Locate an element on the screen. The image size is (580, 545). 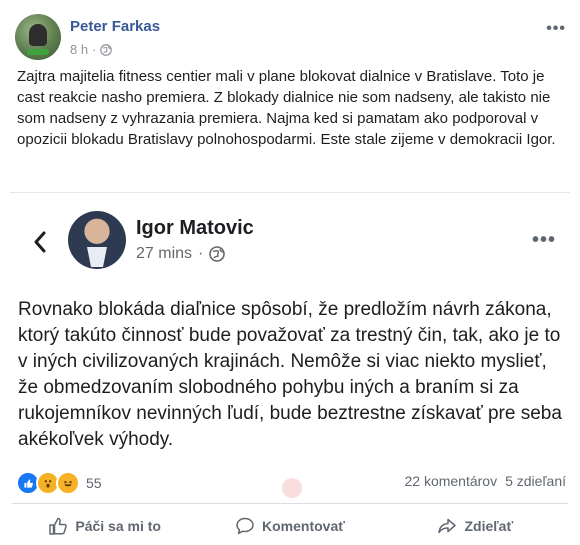
reaction-count: 55 is located at coordinates (94, 483).